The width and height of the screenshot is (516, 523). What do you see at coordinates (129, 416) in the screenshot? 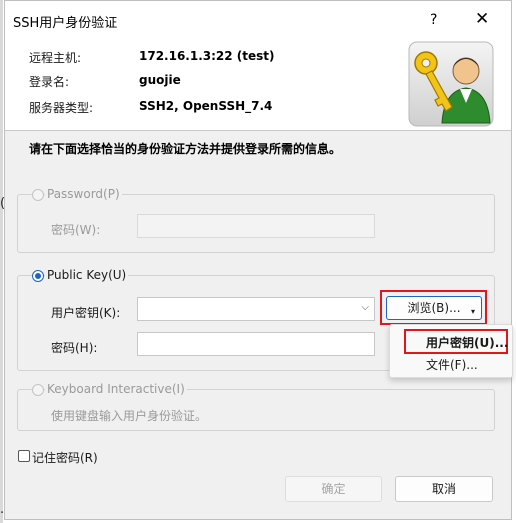
I see `keyboard-interactive-description: 使用键盘输入用户身份验证。` at bounding box center [129, 416].